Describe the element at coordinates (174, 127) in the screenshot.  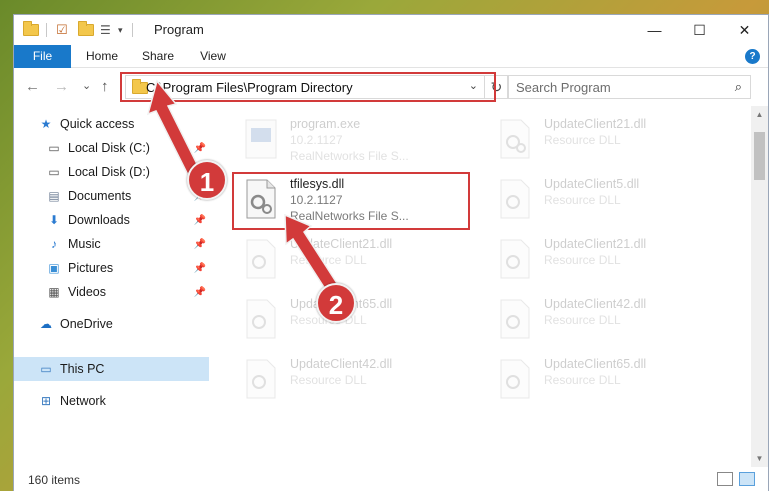
I see `arrow-to-address-bar` at that location.